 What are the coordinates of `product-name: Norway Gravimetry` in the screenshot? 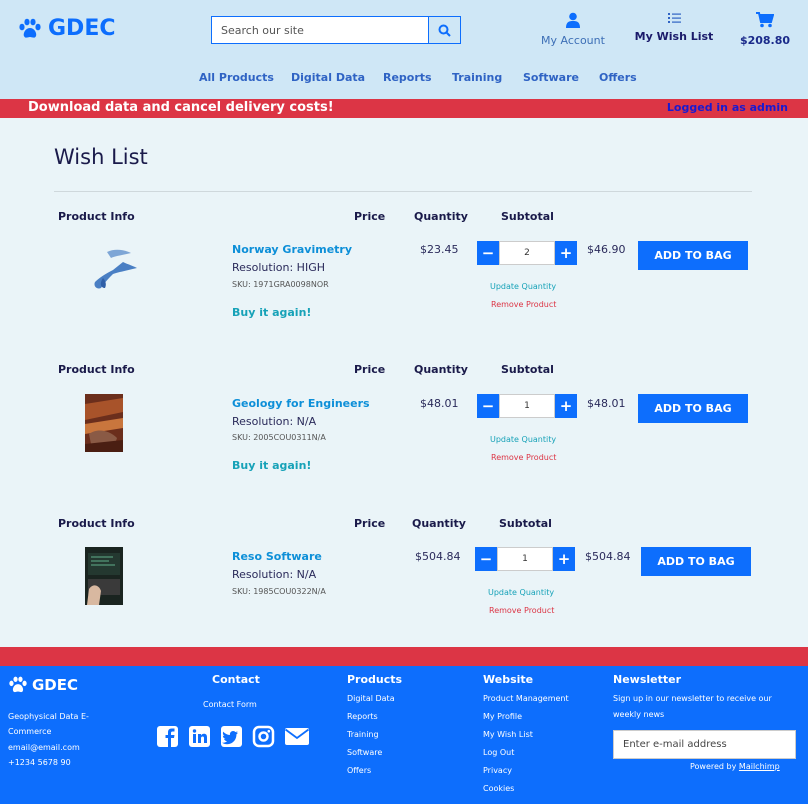 It's located at (292, 249).